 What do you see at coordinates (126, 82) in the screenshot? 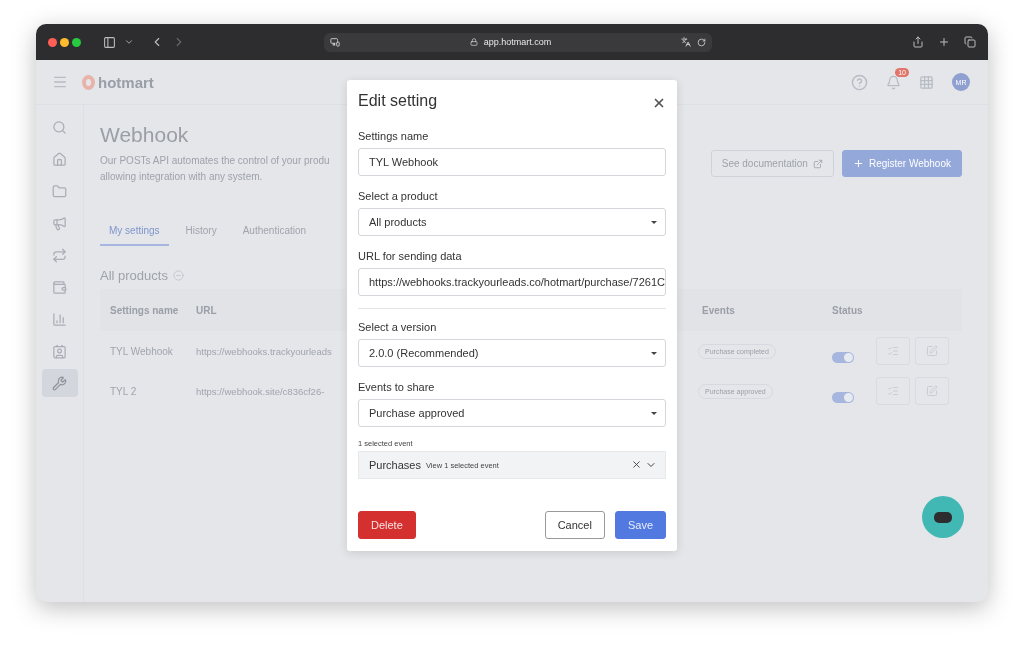
I see `logo-text: hotmart` at bounding box center [126, 82].